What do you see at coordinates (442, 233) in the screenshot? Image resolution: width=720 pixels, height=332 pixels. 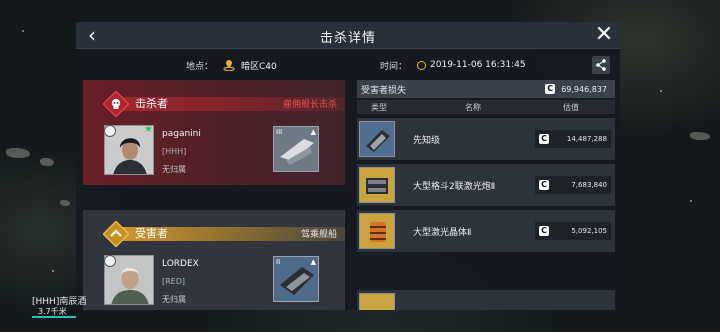 I see `item-name: 大型激光晶体Ⅱ` at bounding box center [442, 233].